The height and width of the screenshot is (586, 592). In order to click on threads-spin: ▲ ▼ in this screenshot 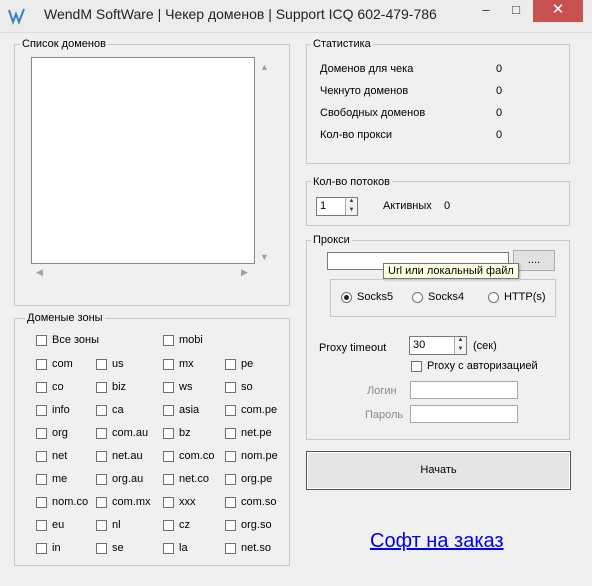, I will do `click(351, 206)`.